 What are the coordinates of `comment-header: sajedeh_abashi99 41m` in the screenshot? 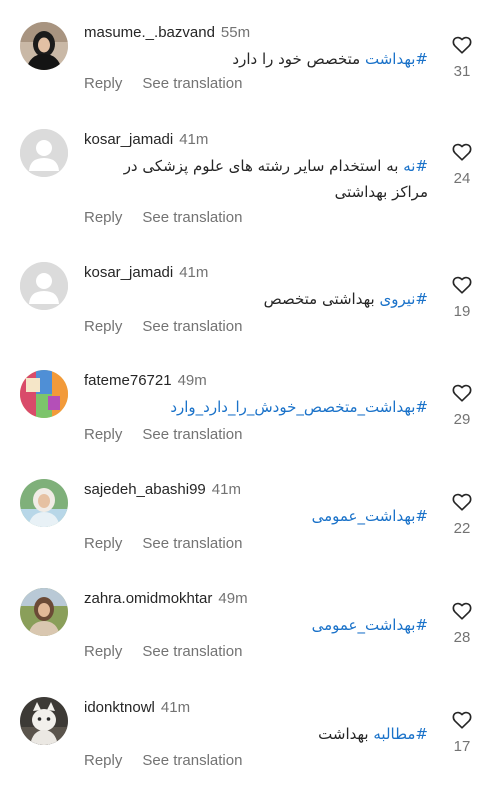 It's located at (162, 490).